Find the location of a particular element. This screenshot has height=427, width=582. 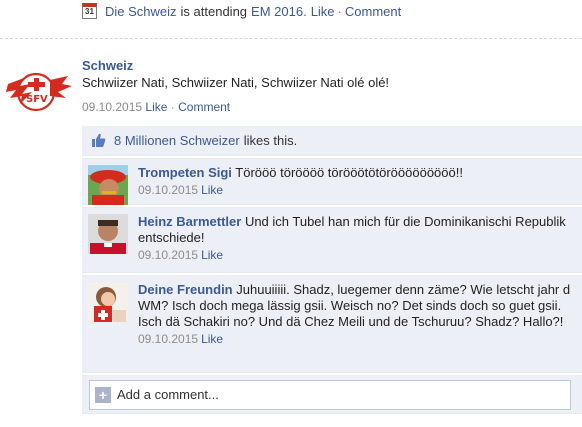

comment-author: Heinz Barmettler is located at coordinates (189, 221).